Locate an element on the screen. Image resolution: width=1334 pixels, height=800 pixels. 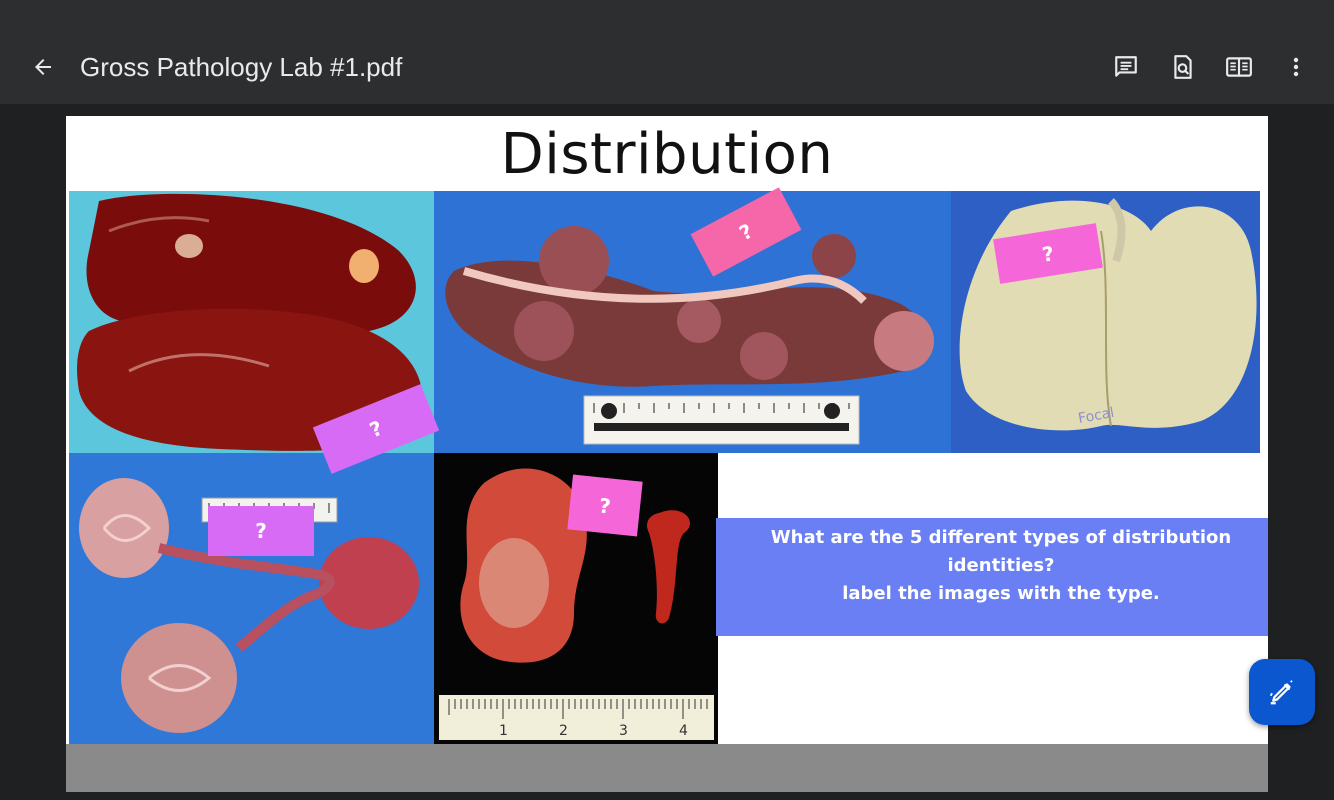
find-in-page-button is located at coordinates (1183, 67).